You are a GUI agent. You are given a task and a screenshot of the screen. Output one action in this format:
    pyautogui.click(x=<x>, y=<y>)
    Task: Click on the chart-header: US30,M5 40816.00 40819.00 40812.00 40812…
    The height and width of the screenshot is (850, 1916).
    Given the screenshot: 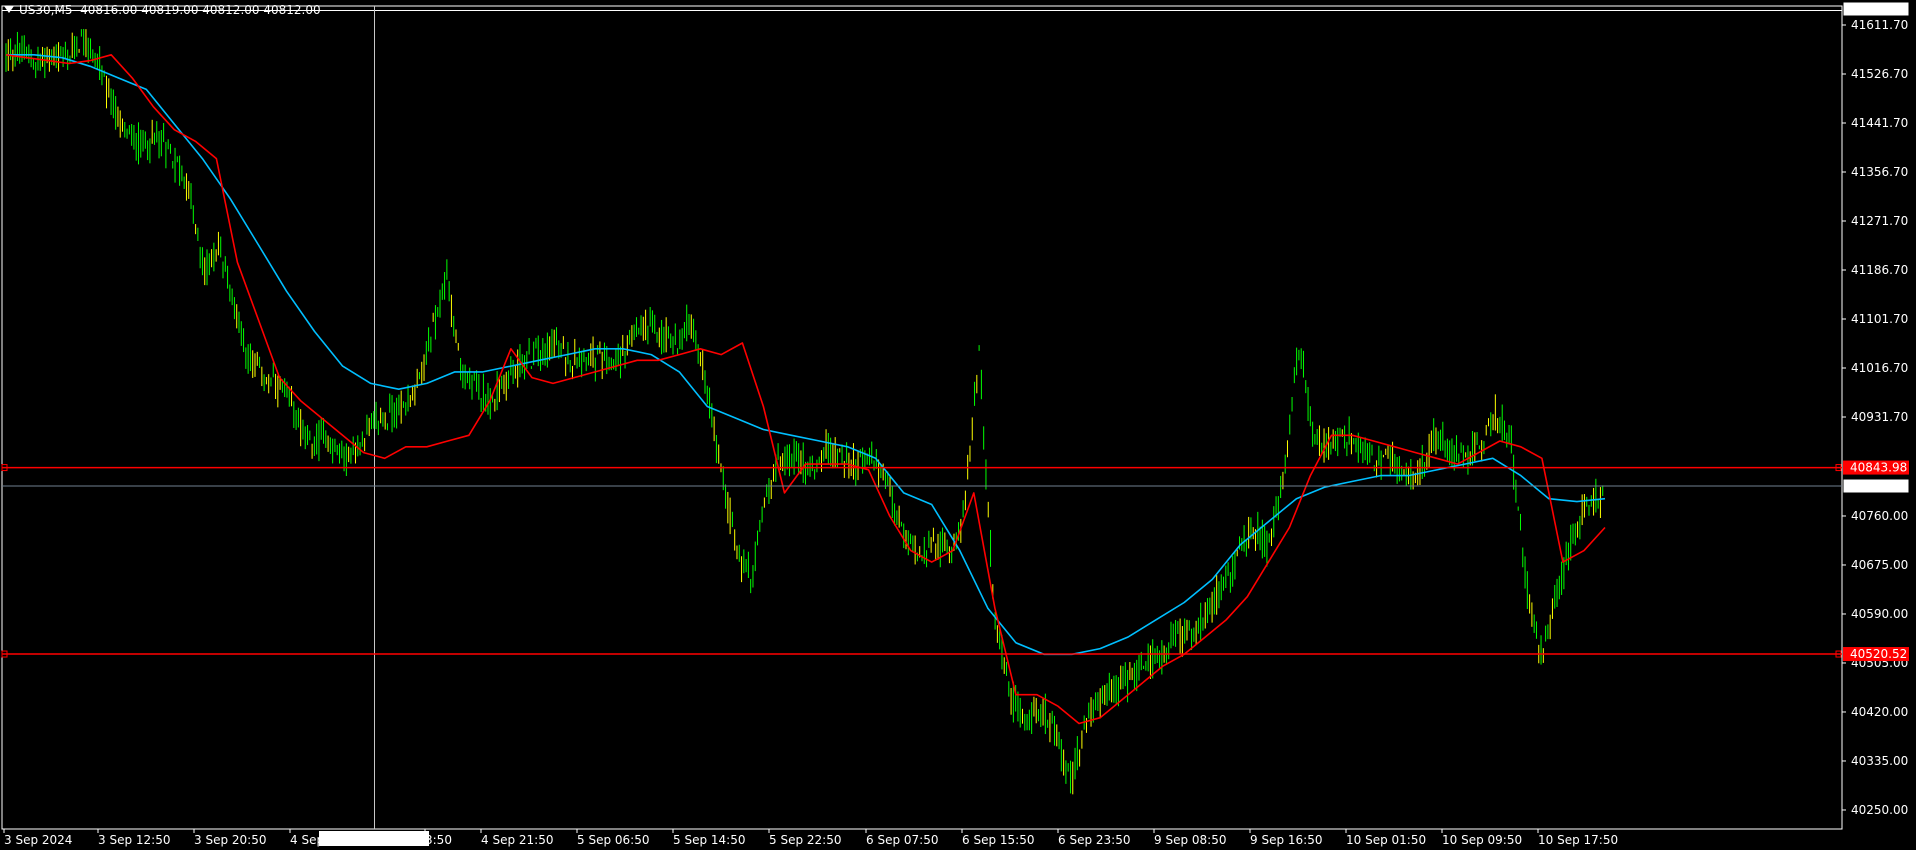 What is the action you would take?
    pyautogui.click(x=162, y=10)
    